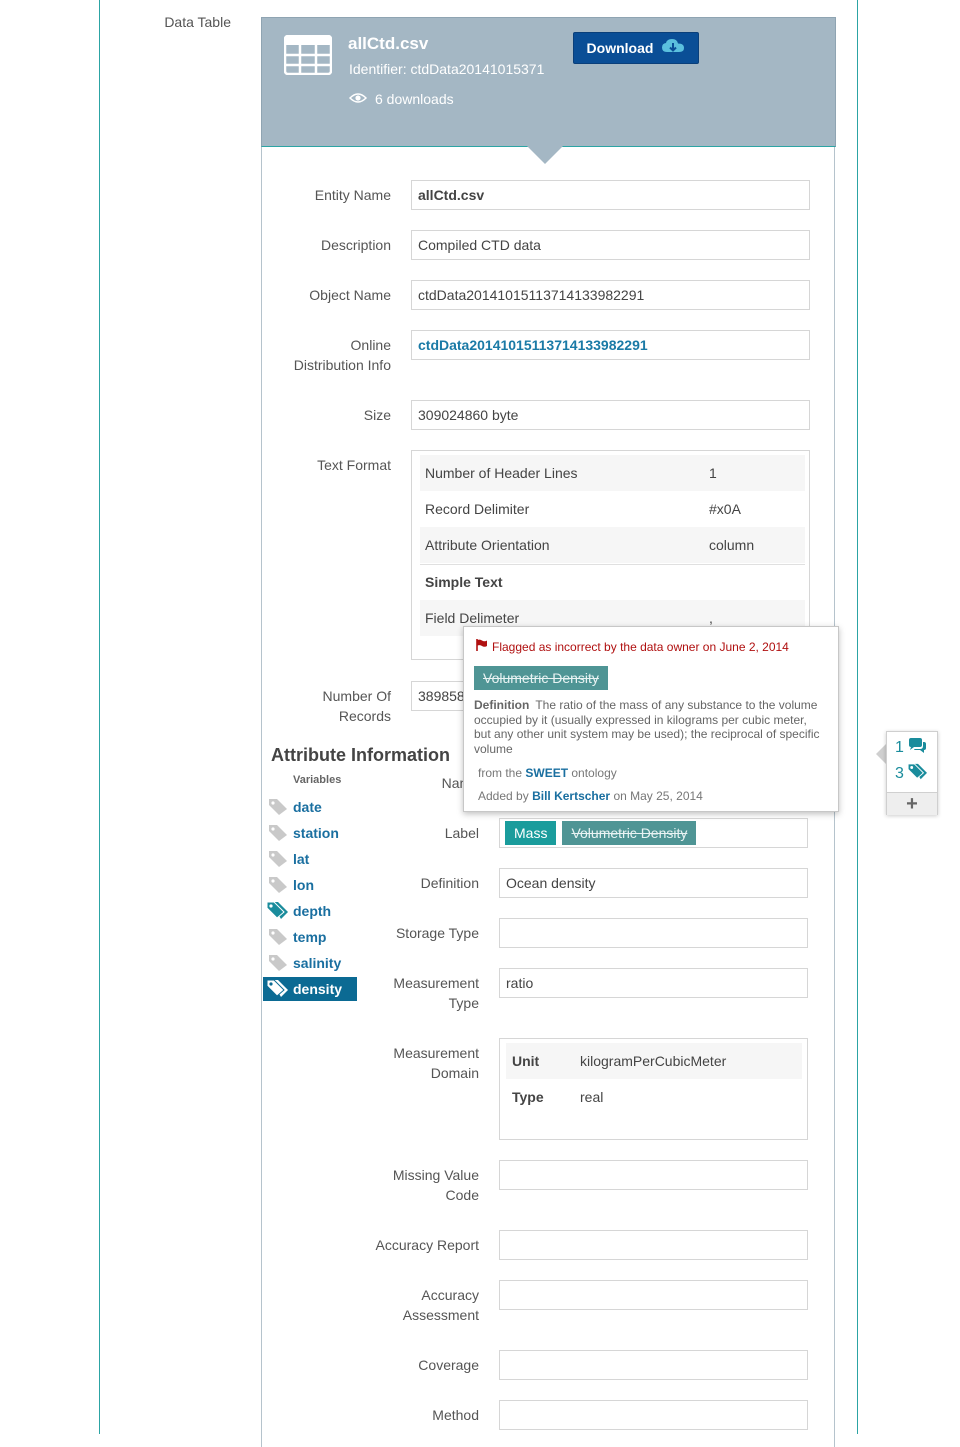 The width and height of the screenshot is (960, 1447). Describe the element at coordinates (358, 99) in the screenshot. I see `eye-icon` at that location.